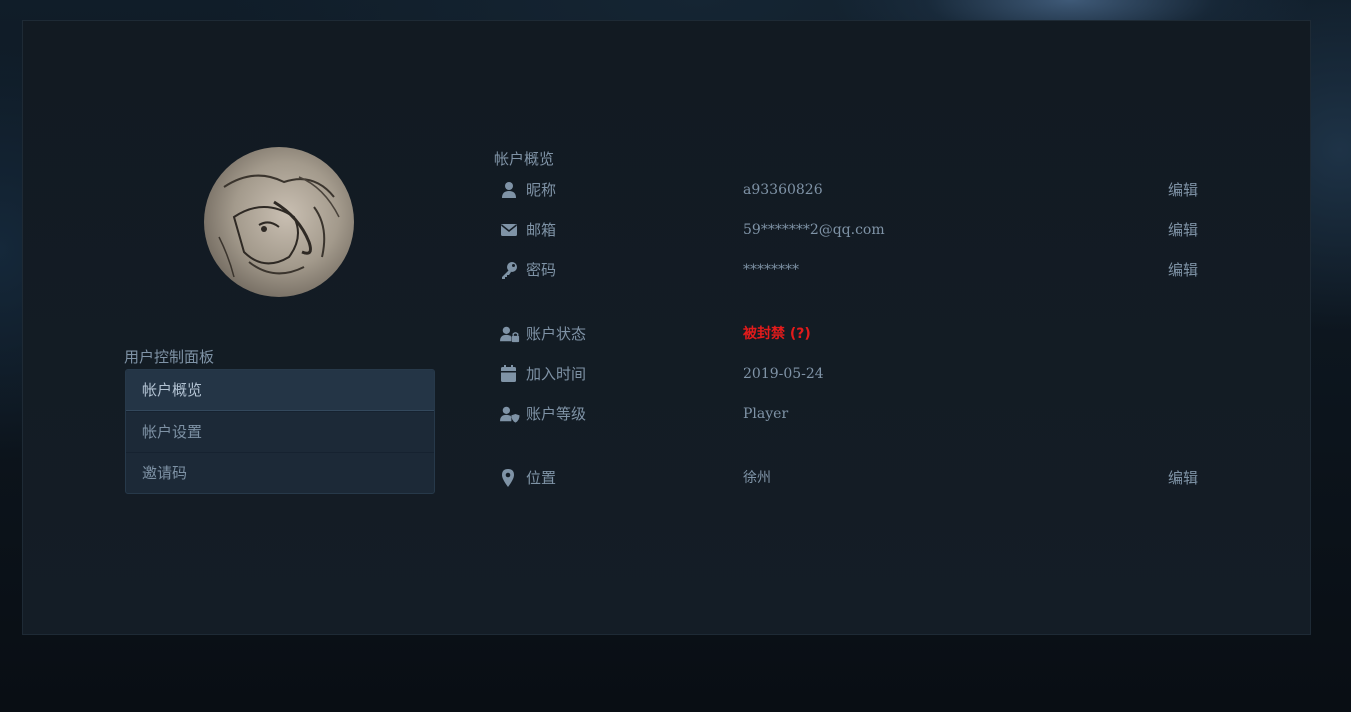  I want to click on row-value: 徐州, so click(757, 478).